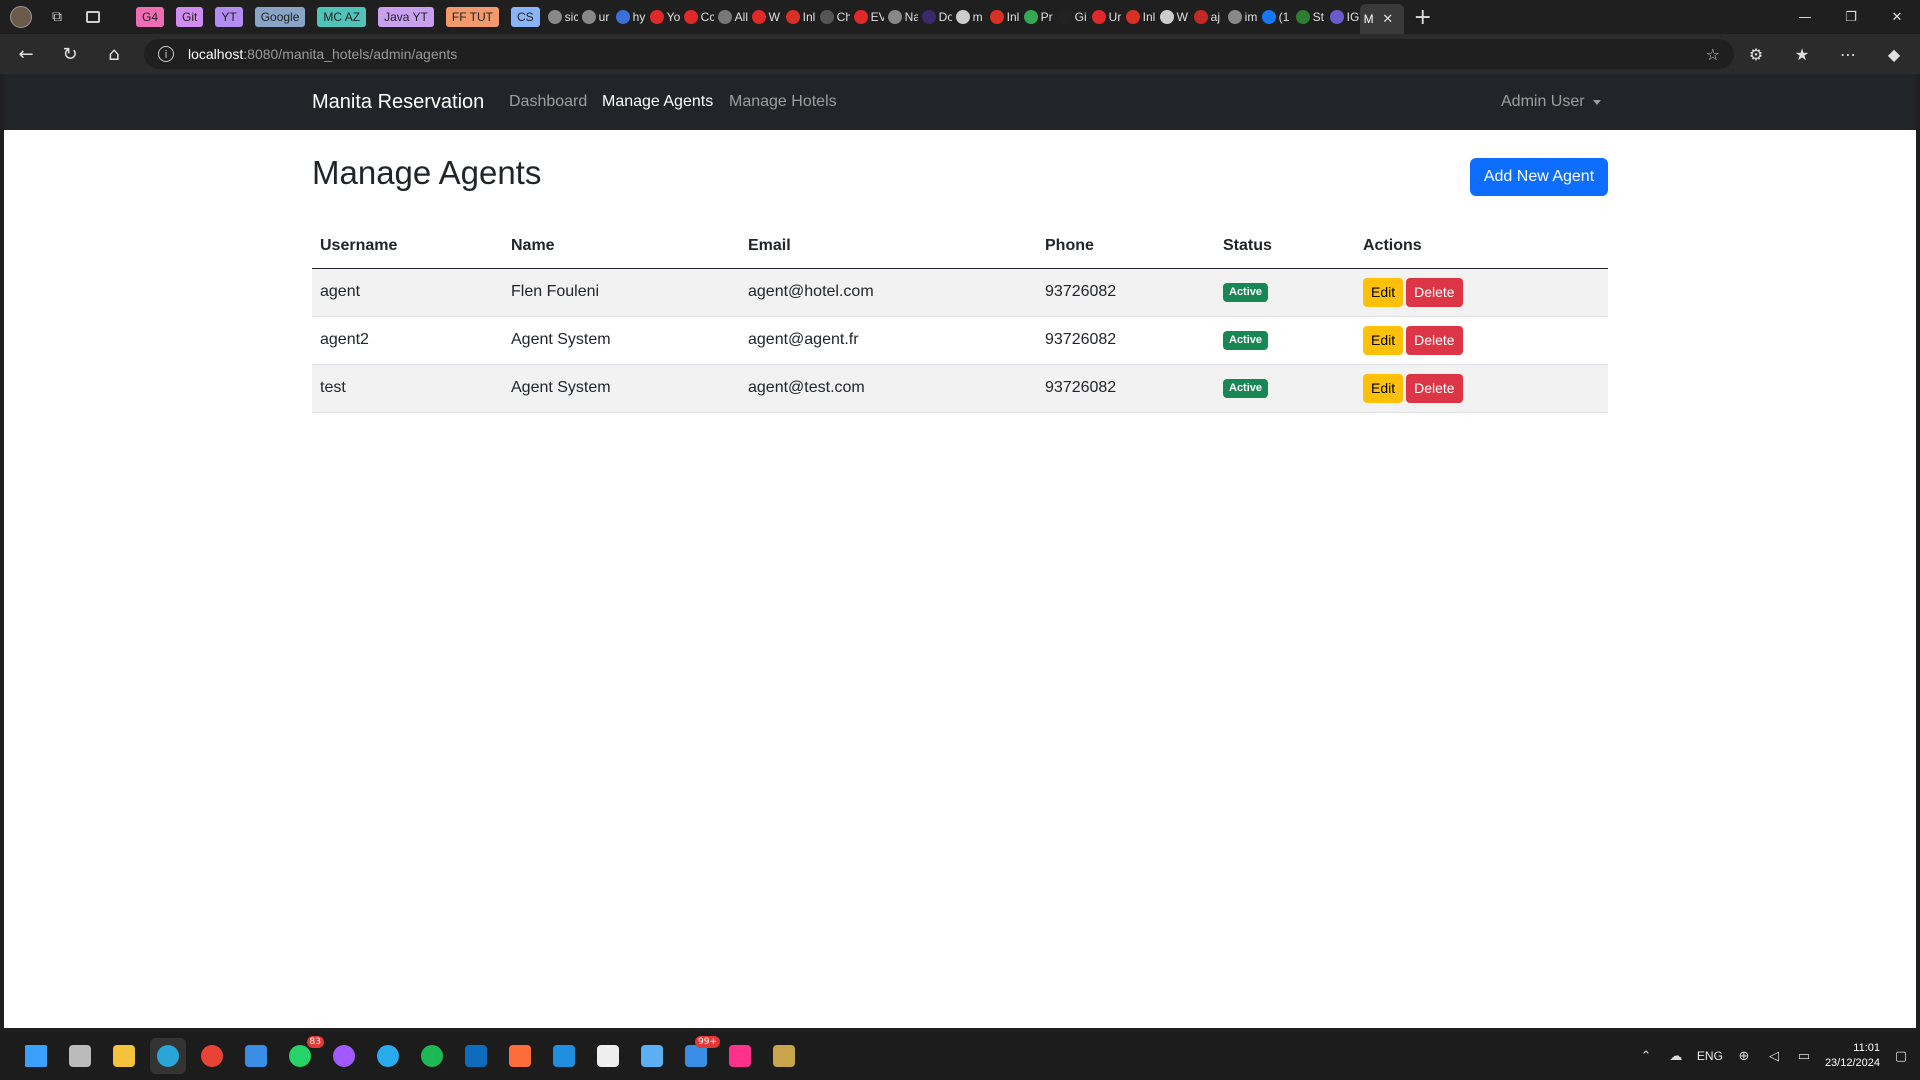  I want to click on browser-tab: m, so click(969, 17).